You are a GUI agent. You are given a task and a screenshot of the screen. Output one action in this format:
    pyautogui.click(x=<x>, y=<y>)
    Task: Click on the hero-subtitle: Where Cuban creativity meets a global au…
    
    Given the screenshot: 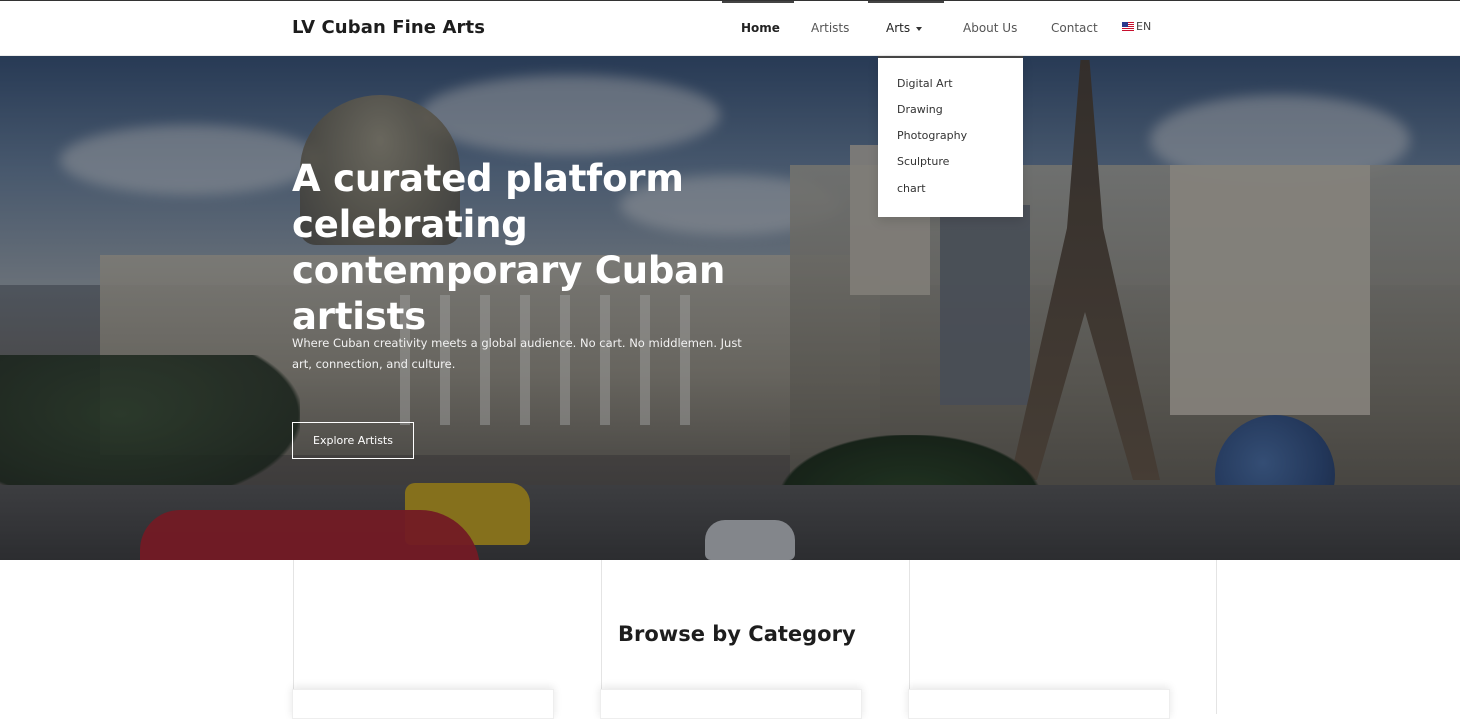 What is the action you would take?
    pyautogui.click(x=517, y=353)
    